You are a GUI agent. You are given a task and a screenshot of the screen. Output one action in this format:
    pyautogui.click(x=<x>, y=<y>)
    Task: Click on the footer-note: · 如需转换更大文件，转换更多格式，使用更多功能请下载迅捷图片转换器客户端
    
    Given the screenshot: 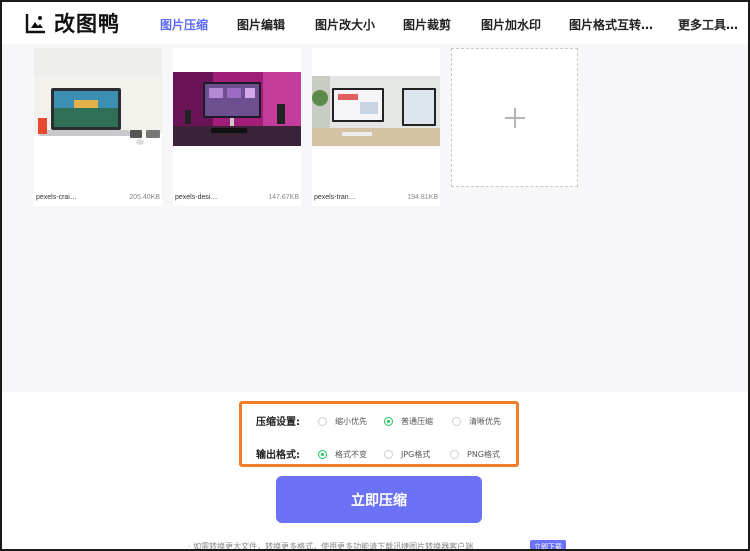 What is the action you would take?
    pyautogui.click(x=331, y=546)
    